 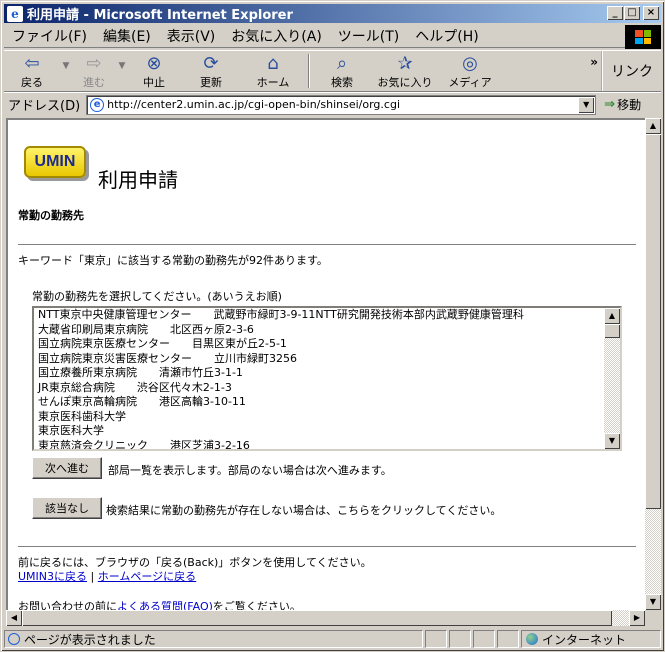 What do you see at coordinates (14, 639) in the screenshot?
I see `page-loaded-icon` at bounding box center [14, 639].